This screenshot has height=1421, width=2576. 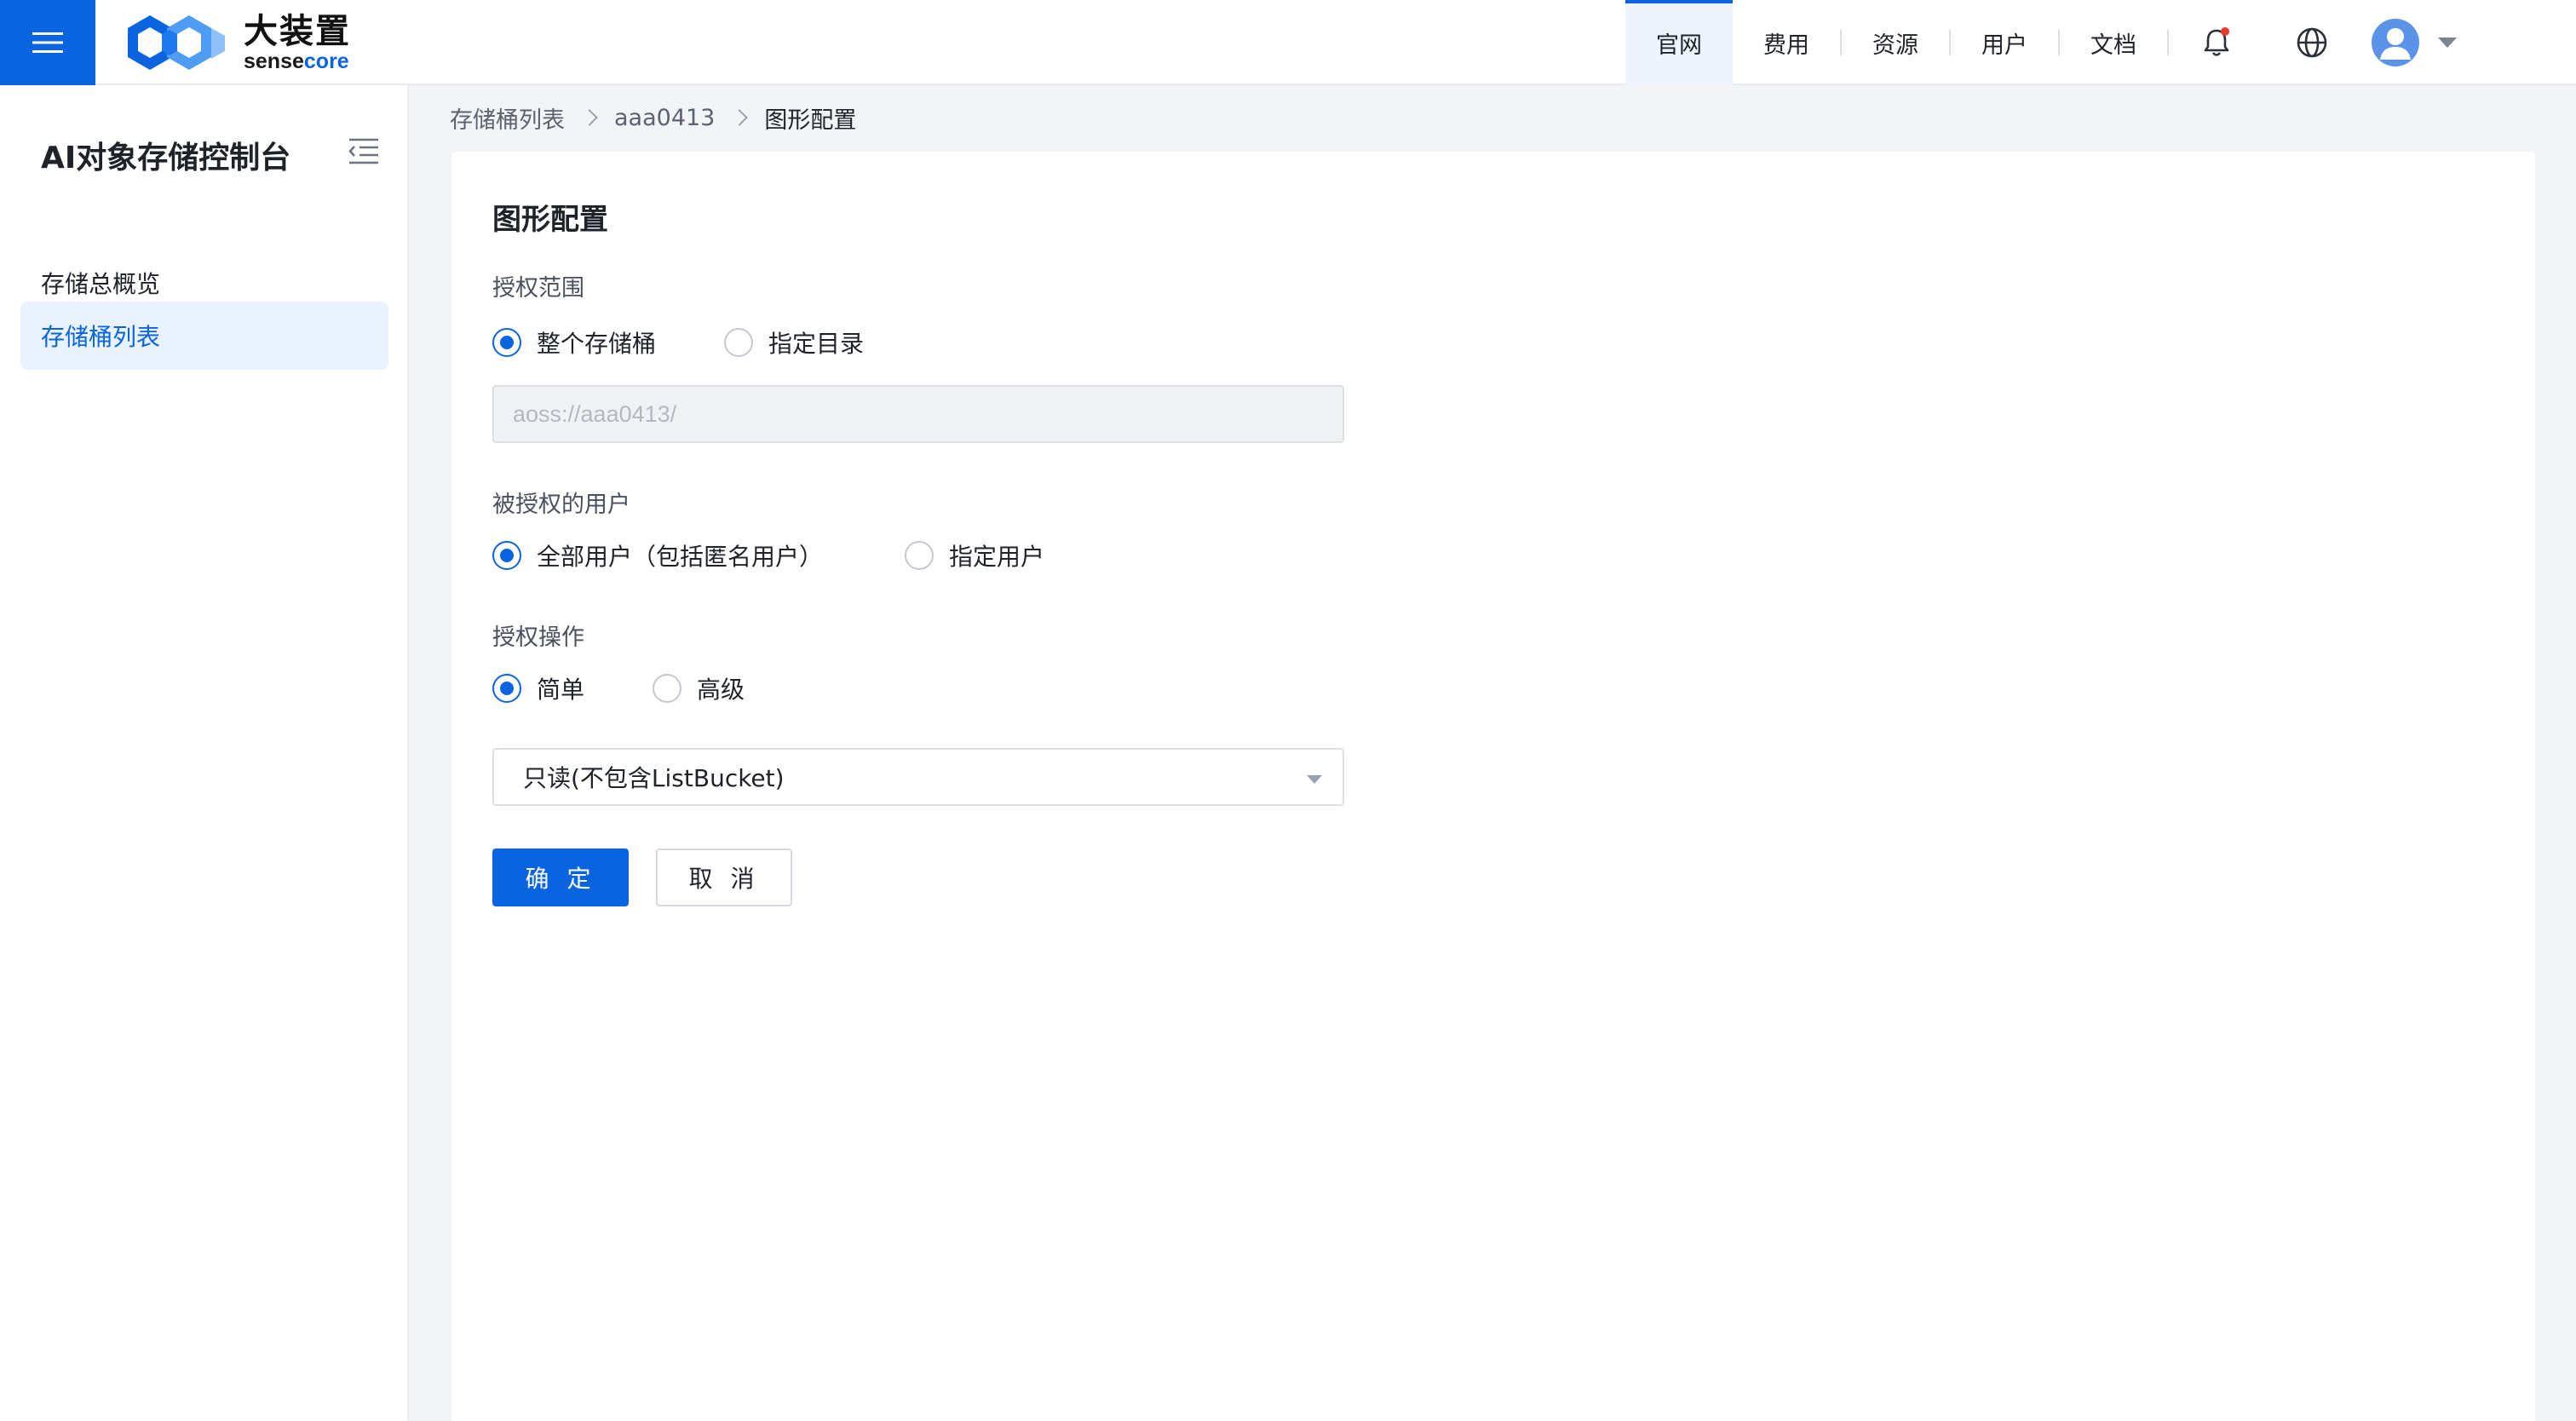 I want to click on hamburger-icon, so click(x=48, y=42).